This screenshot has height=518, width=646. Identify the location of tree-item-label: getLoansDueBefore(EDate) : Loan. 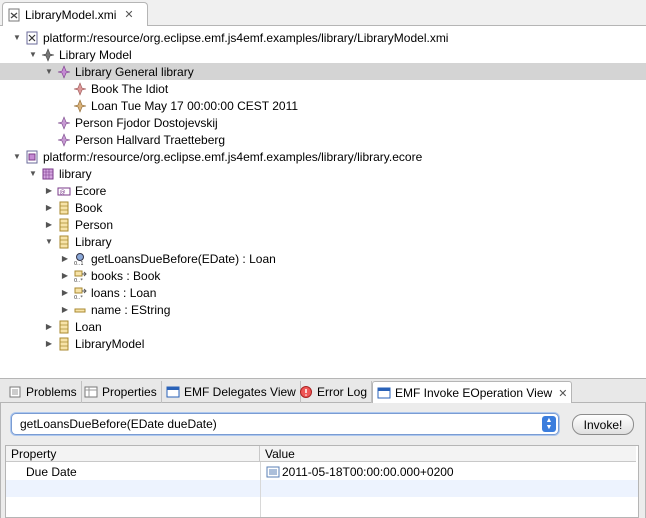
(183, 258).